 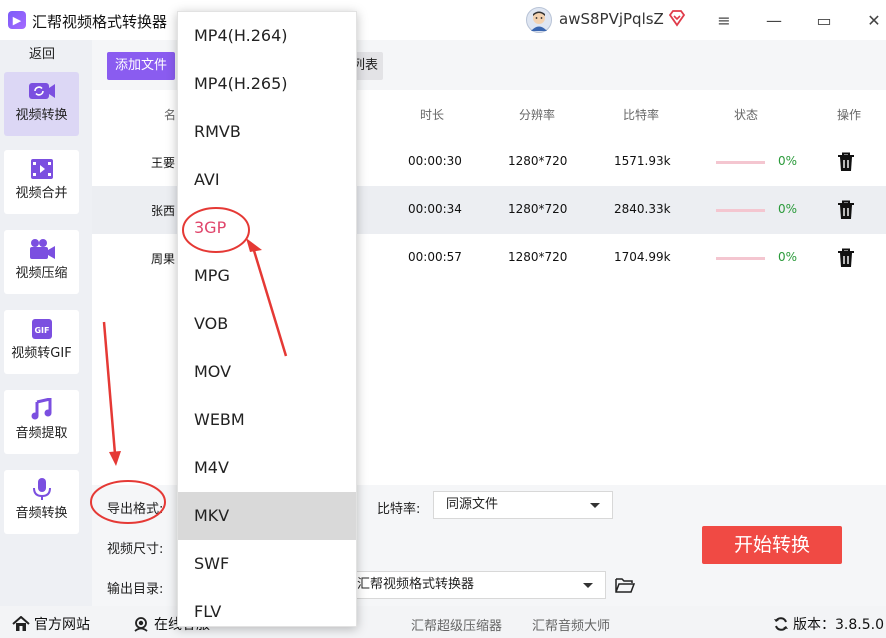 What do you see at coordinates (267, 564) in the screenshot?
I see `format-option-swf: SWF` at bounding box center [267, 564].